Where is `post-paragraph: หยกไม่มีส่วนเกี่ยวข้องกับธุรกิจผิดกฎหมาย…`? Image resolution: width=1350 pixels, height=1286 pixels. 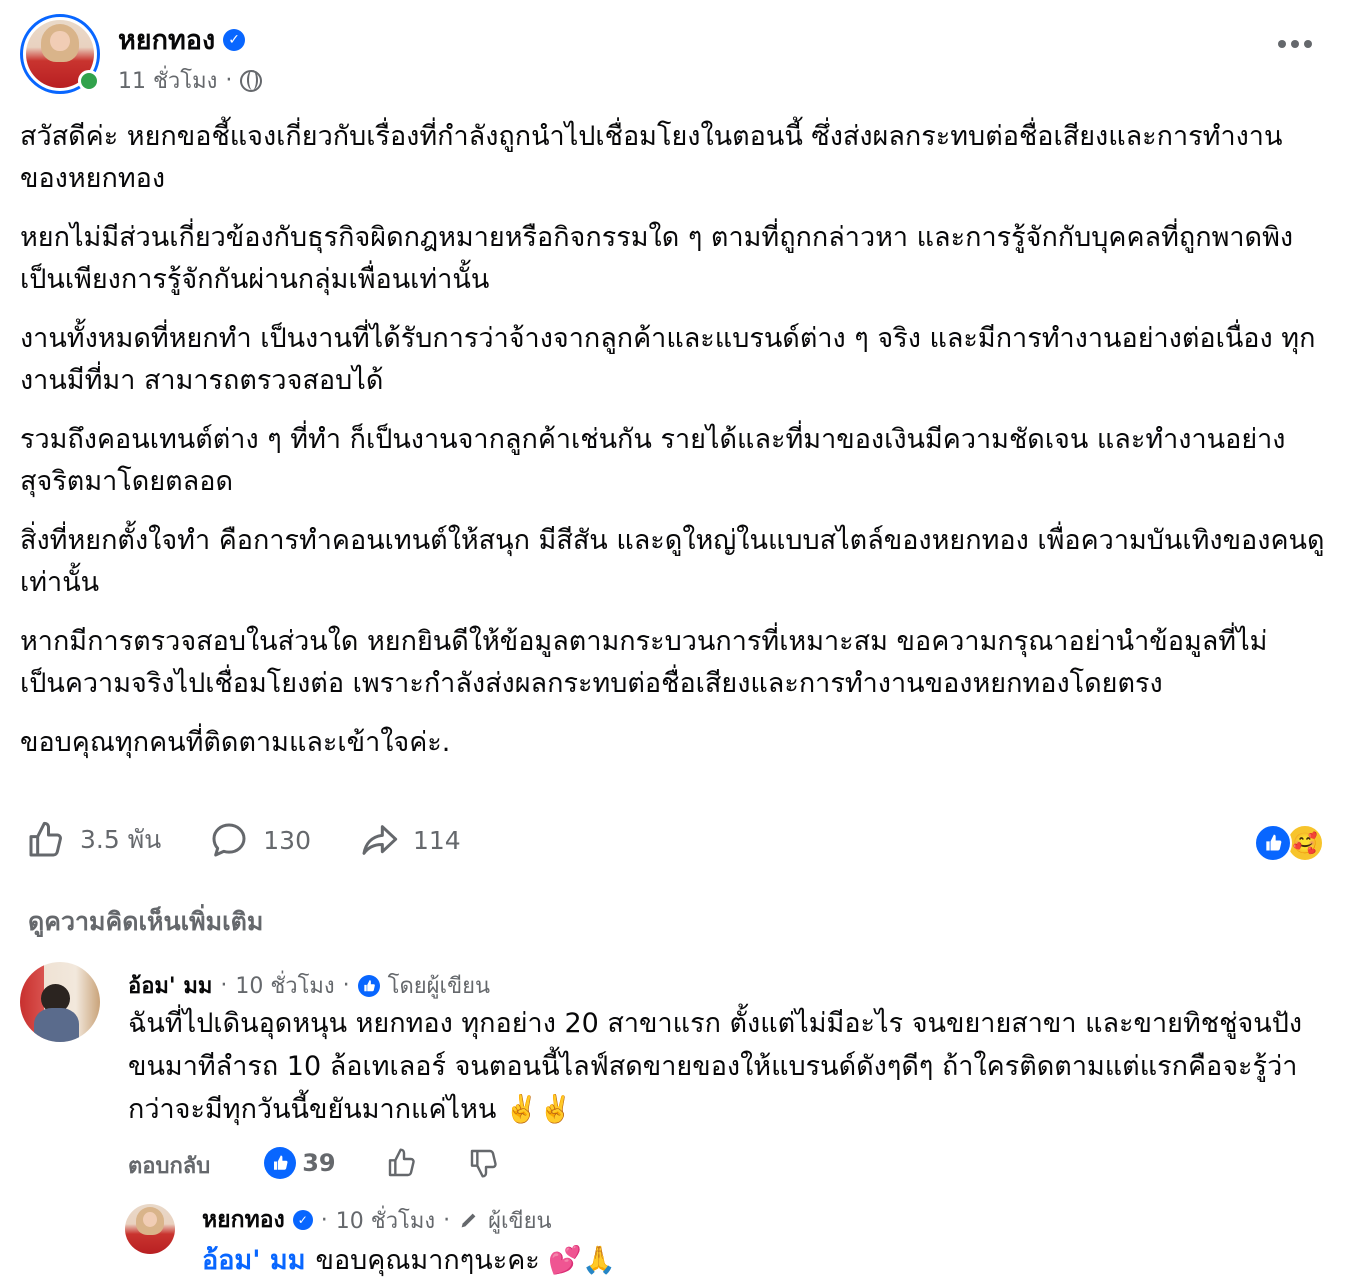 post-paragraph: หยกไม่มีส่วนเกี่ยวข้องกับธุรกิจผิดกฎหมาย… is located at coordinates (657, 258).